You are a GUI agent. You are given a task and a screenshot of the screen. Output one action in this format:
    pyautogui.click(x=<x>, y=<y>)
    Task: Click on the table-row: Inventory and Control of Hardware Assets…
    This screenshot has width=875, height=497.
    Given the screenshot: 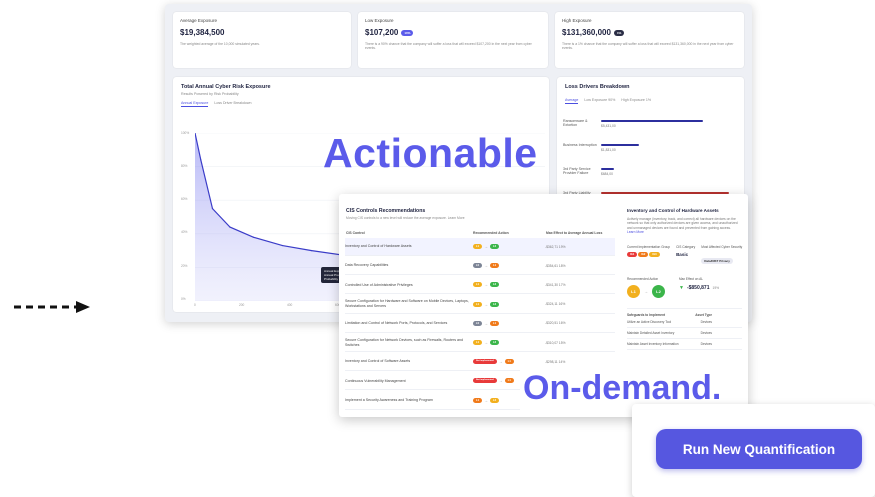 What is the action you would take?
    pyautogui.click(x=480, y=247)
    